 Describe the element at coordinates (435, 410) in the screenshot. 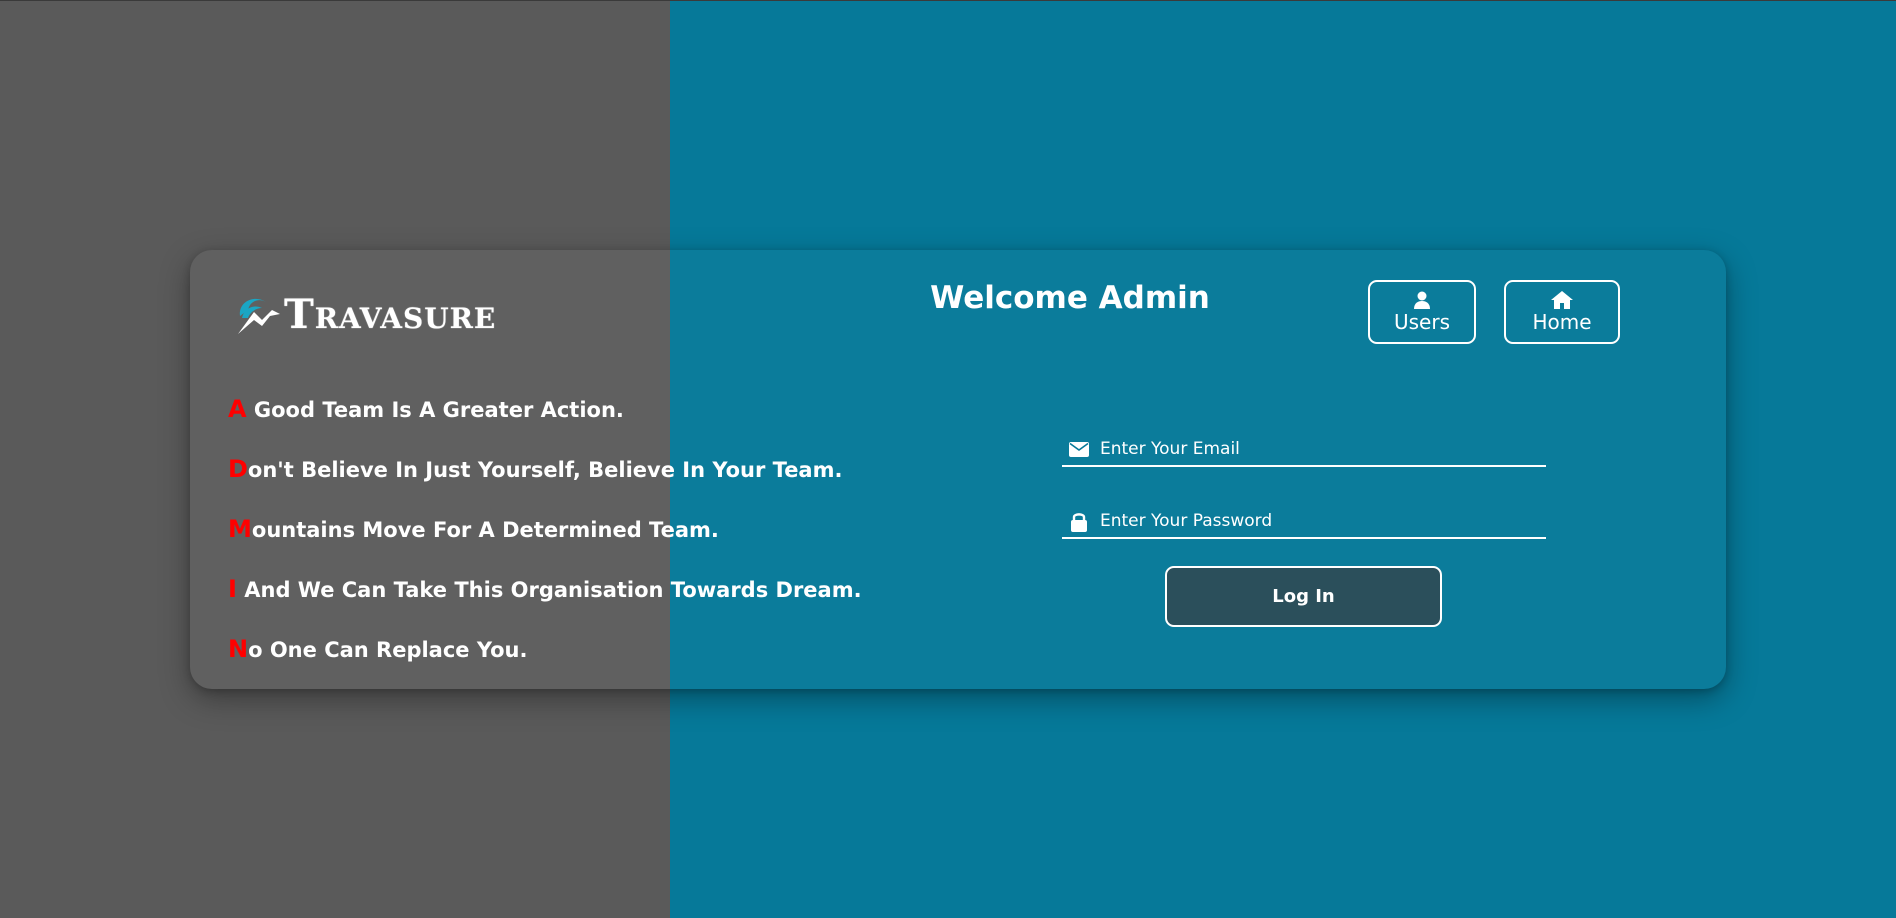

I see `motto-text: Good Team Is A Greater Action.` at that location.